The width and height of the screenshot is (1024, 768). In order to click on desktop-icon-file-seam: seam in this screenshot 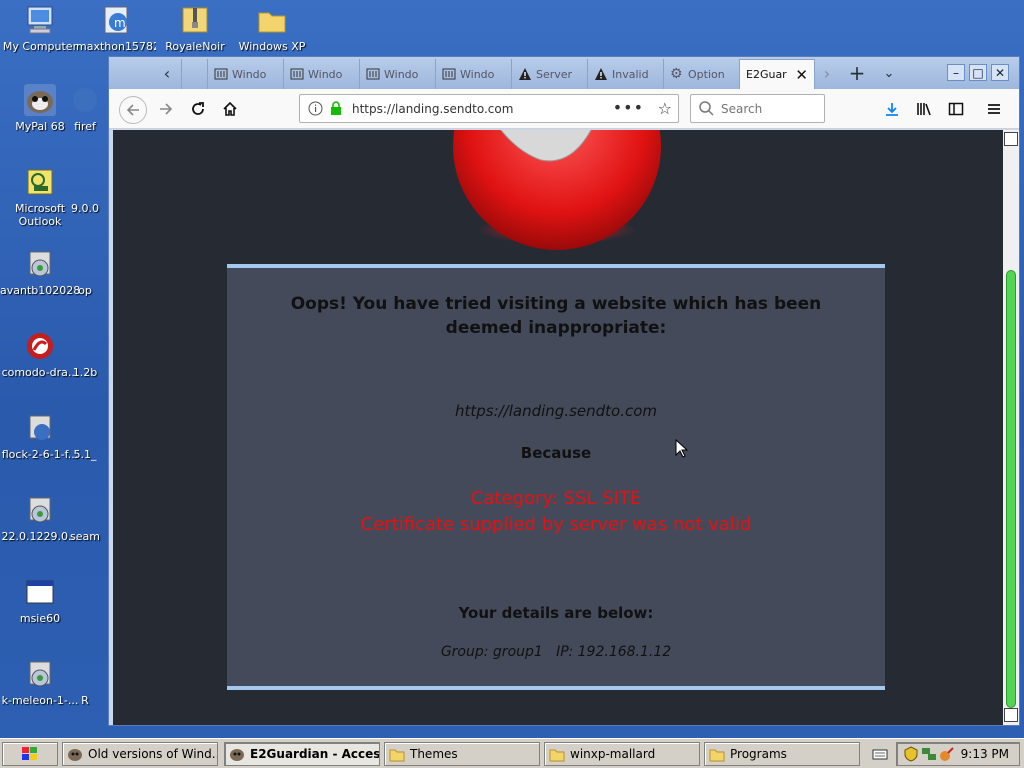, I will do `click(85, 518)`.